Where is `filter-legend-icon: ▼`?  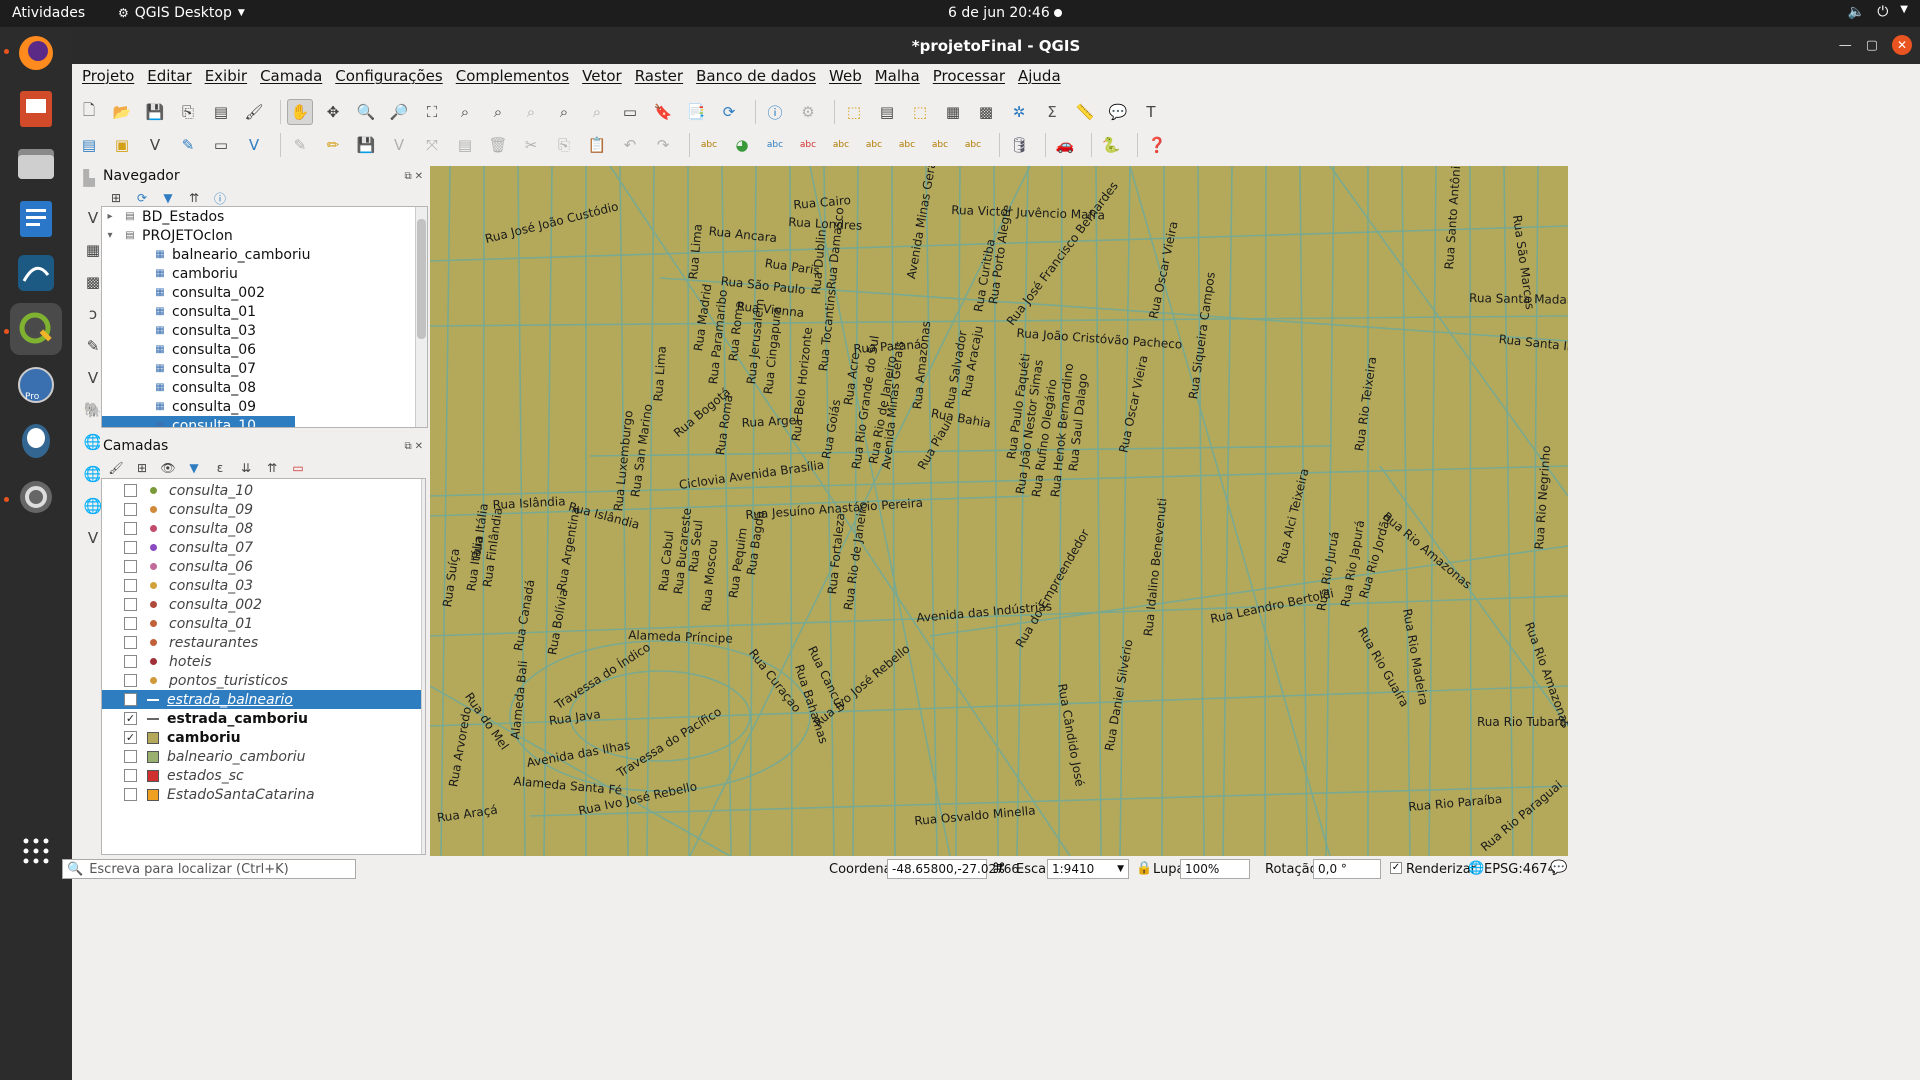
filter-legend-icon: ▼ is located at coordinates (194, 468).